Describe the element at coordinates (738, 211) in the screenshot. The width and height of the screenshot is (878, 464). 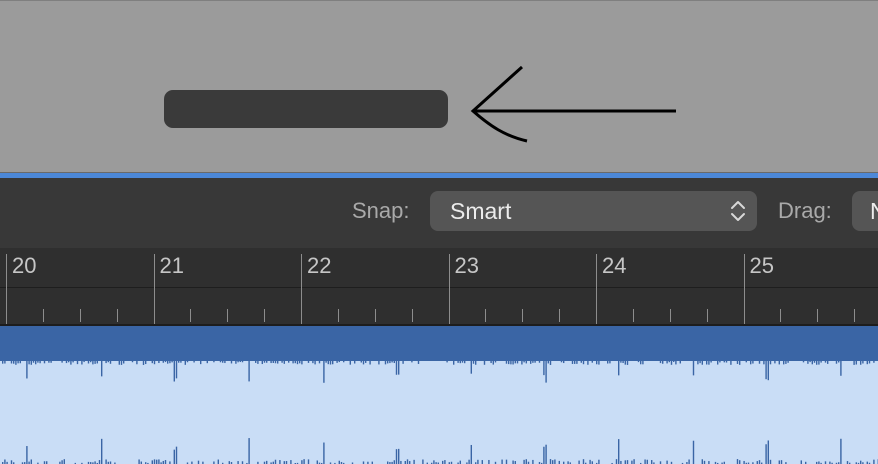
I see `updown-chevron-icon` at that location.